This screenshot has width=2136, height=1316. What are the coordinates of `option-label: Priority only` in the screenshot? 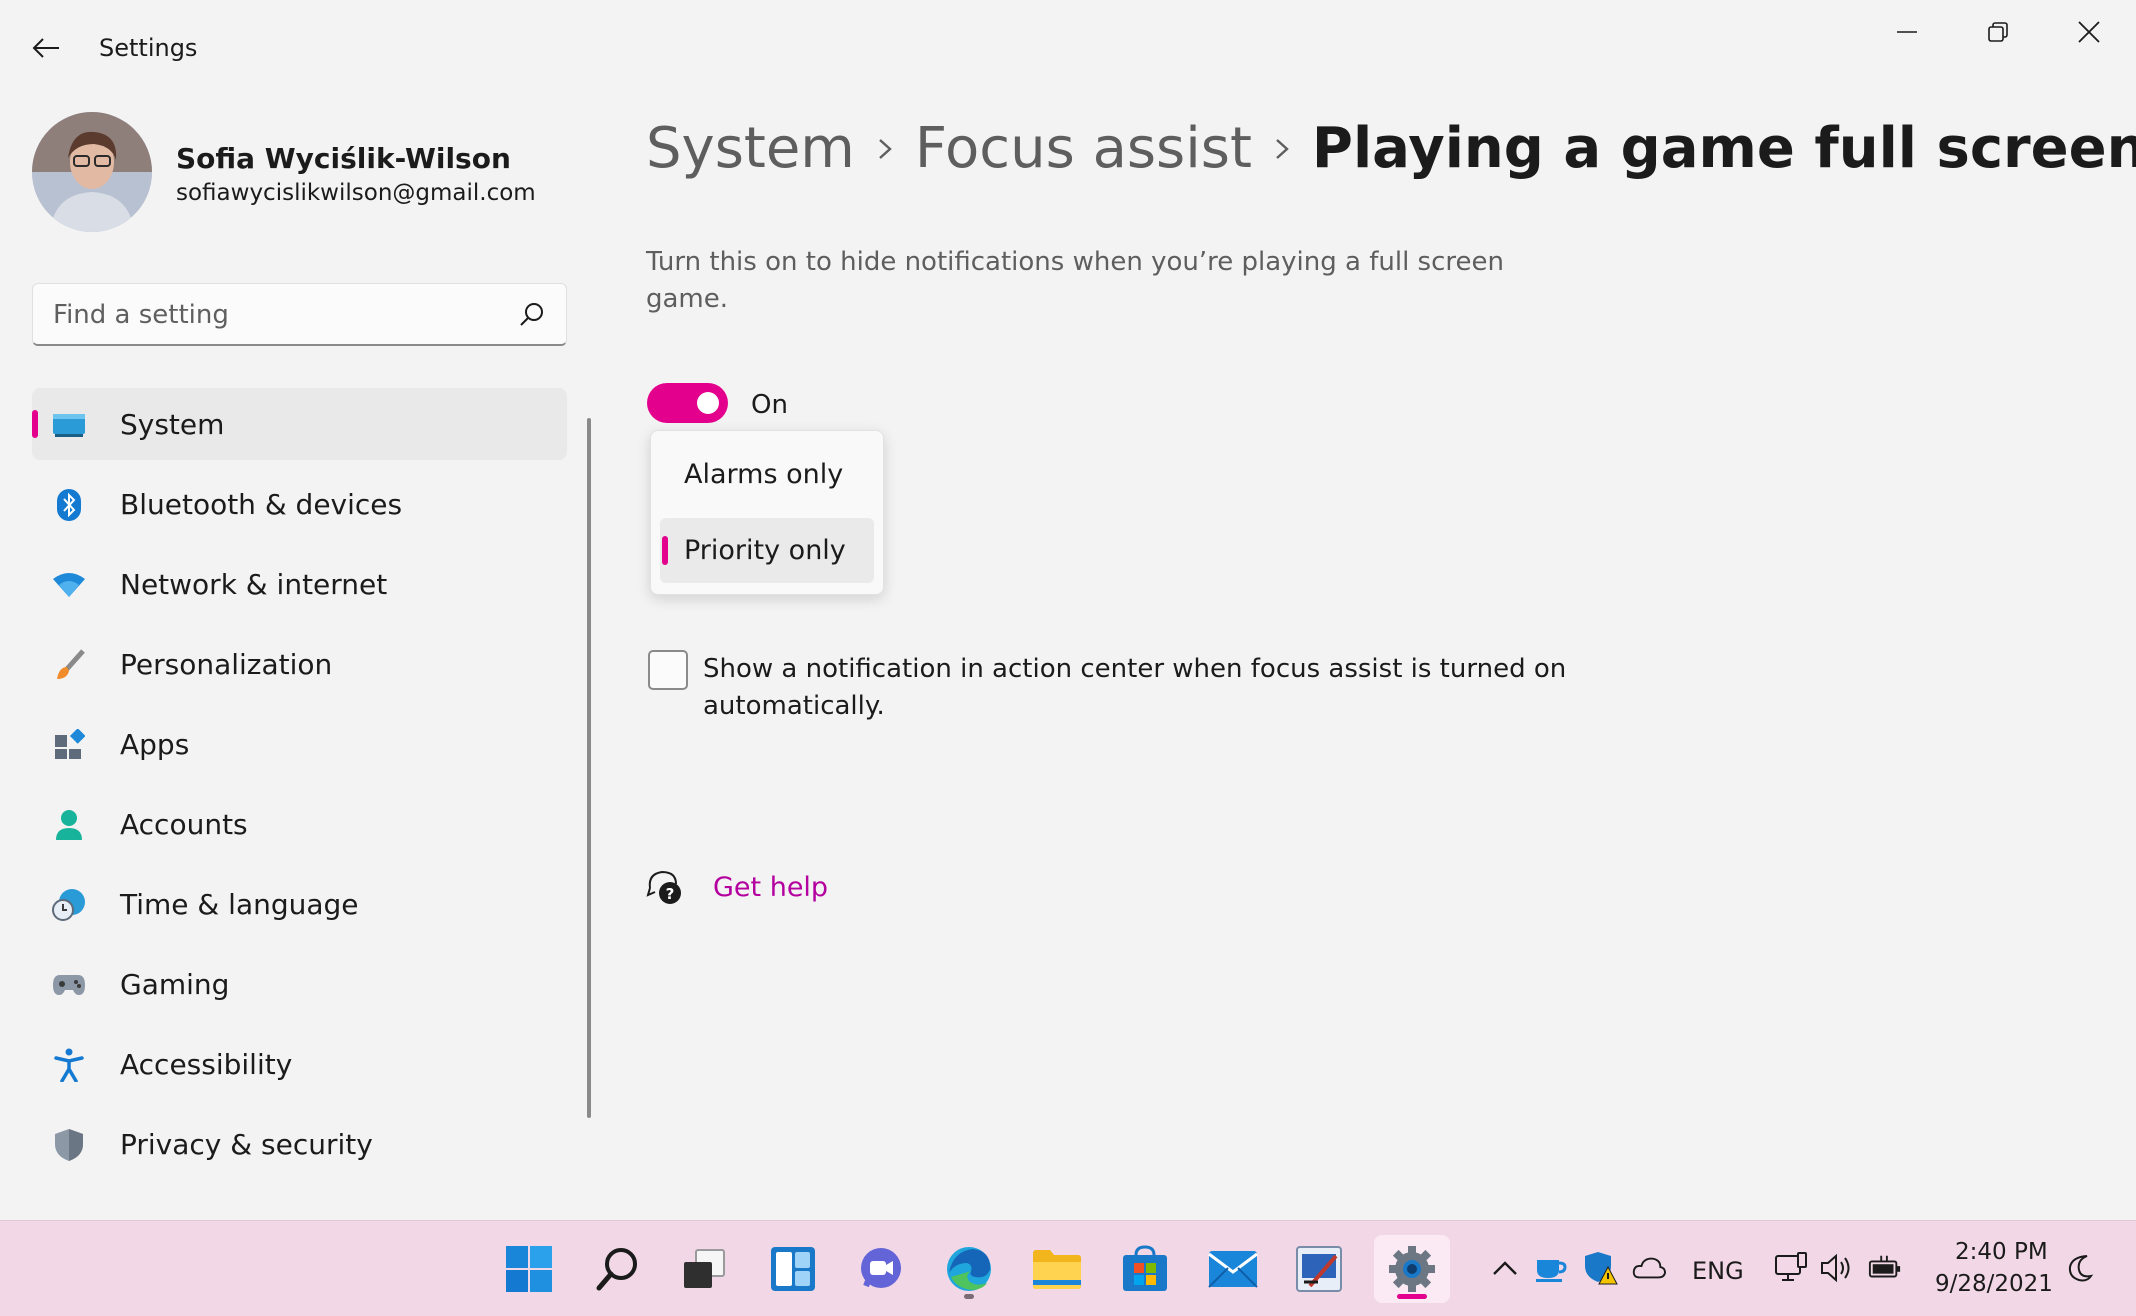 It's located at (765, 550).